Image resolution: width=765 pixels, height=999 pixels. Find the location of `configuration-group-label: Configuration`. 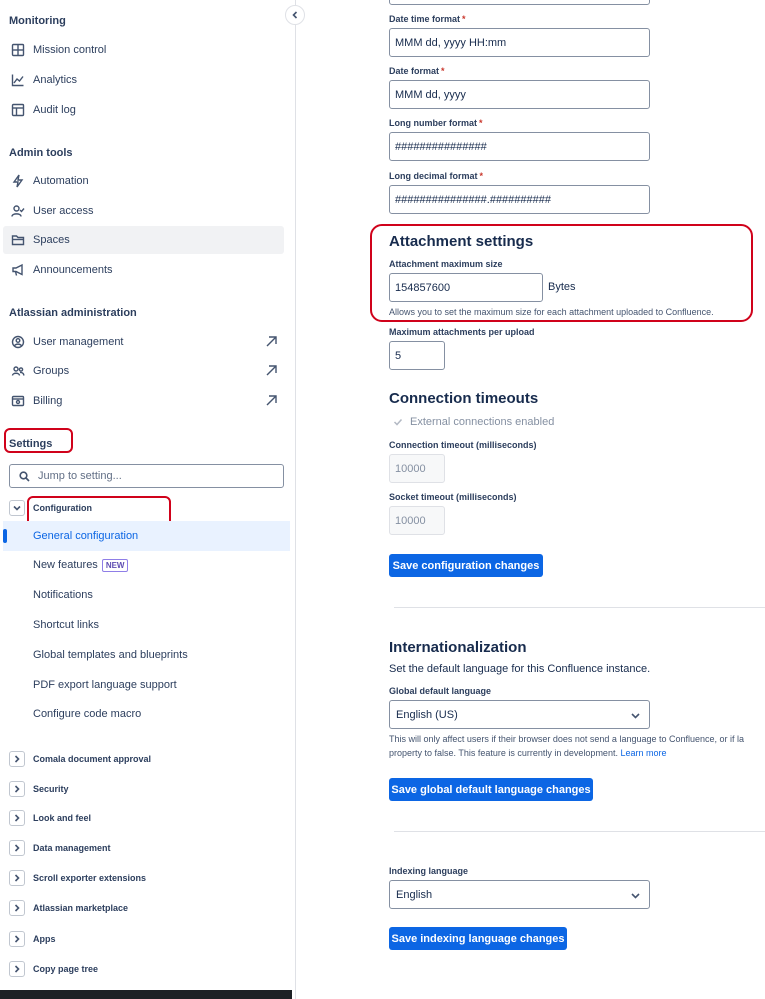

configuration-group-label: Configuration is located at coordinates (62, 508).